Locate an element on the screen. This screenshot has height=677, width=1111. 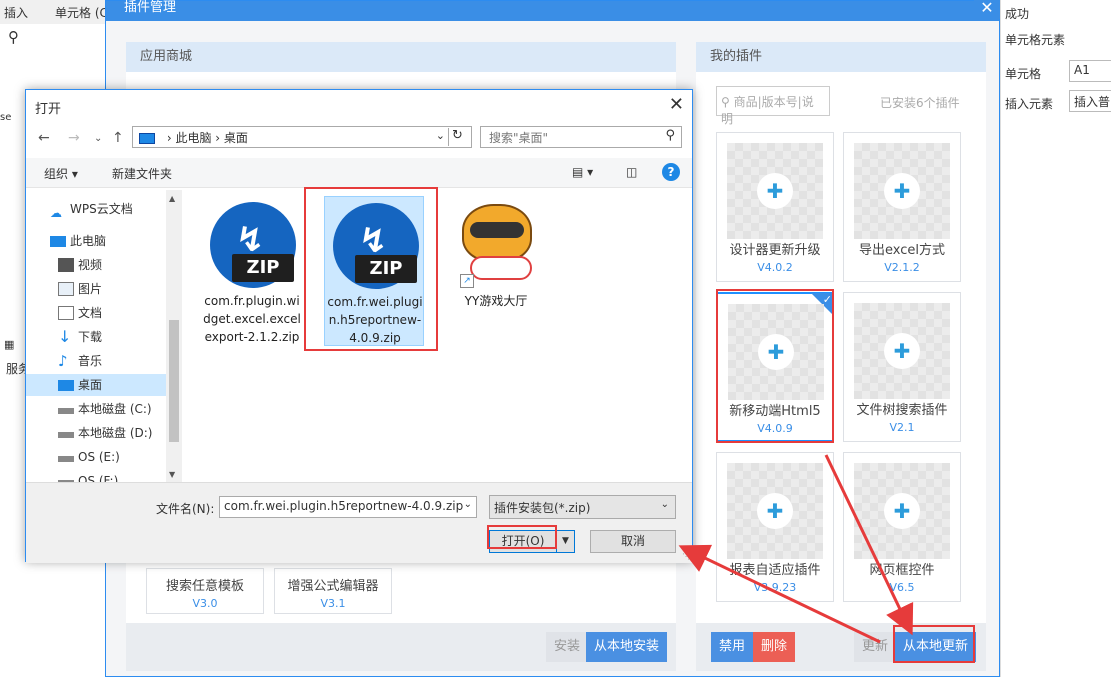
store-card: 搜索任意模板 V3.0 is located at coordinates (205, 591).